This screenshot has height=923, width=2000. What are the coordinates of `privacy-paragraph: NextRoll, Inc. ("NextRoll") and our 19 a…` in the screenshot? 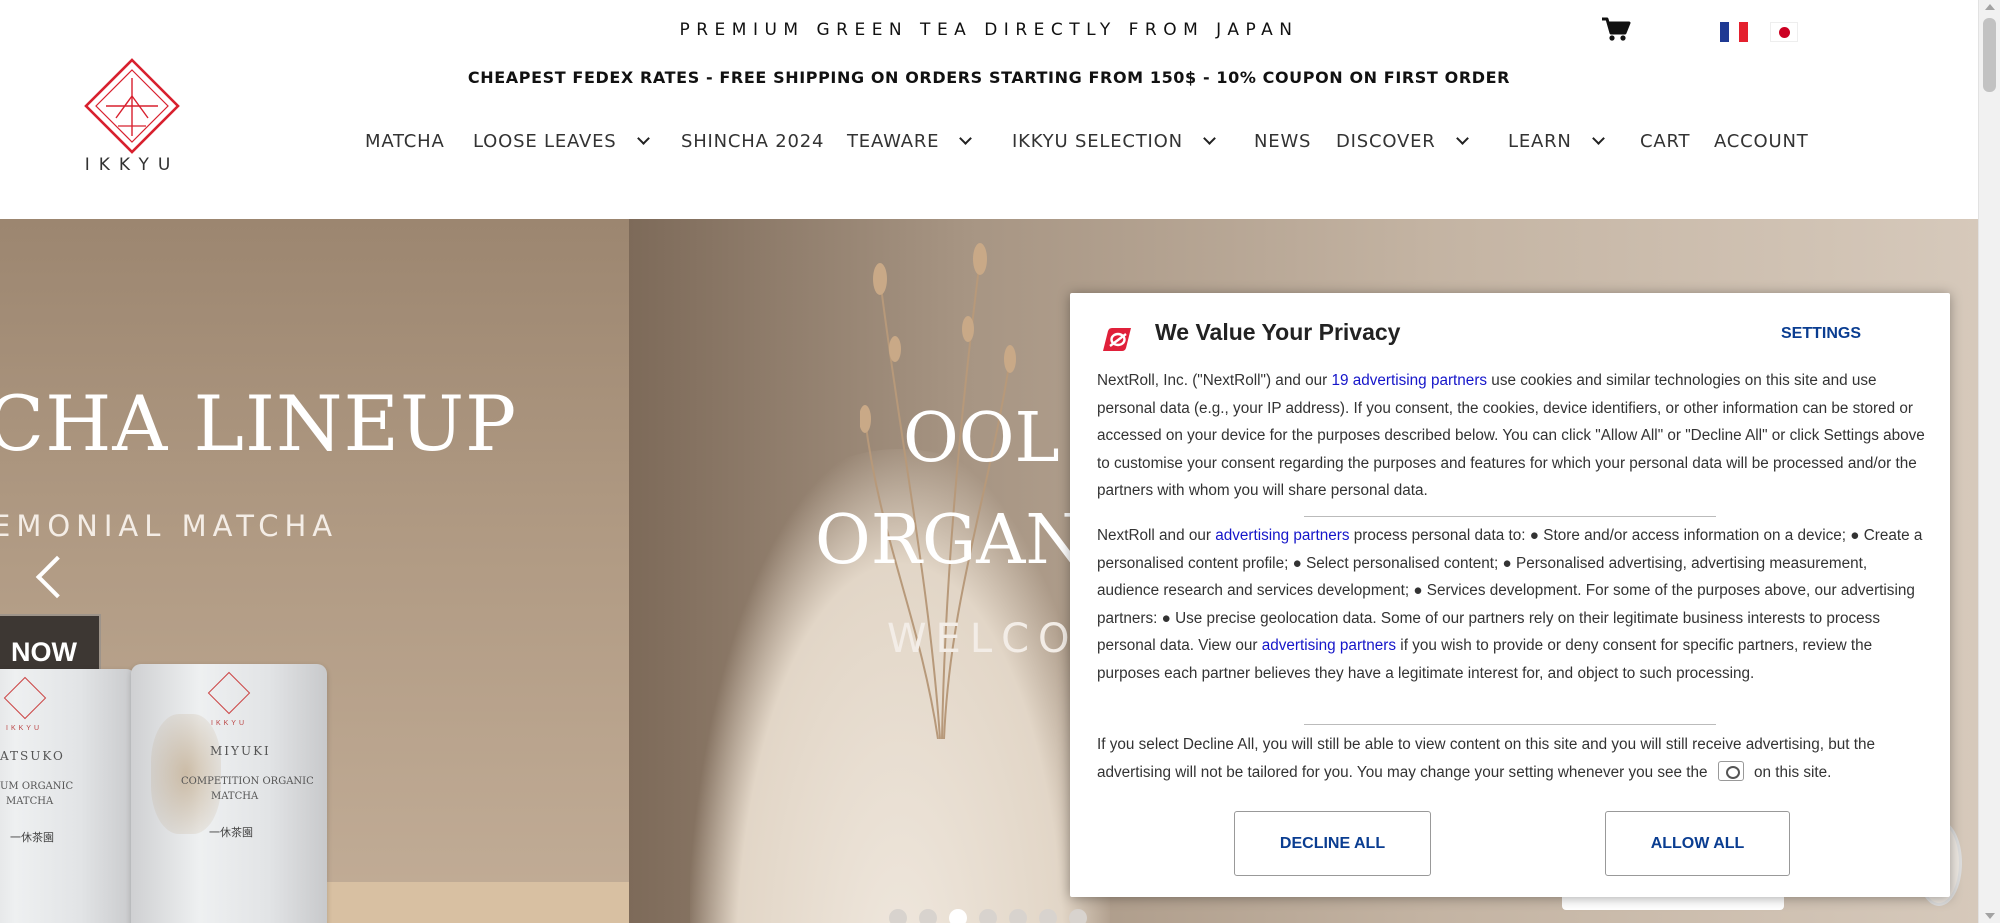 It's located at (1511, 435).